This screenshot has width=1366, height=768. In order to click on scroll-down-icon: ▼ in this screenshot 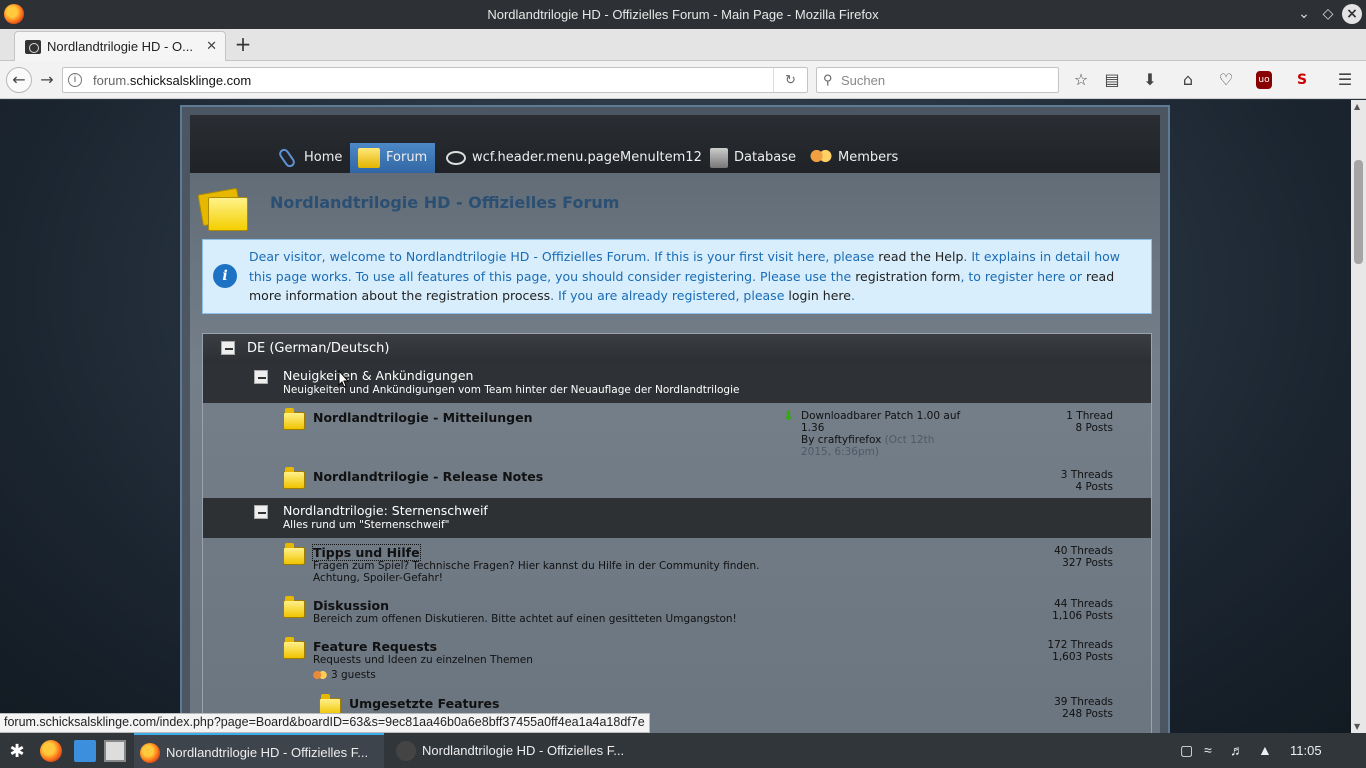, I will do `click(1357, 726)`.